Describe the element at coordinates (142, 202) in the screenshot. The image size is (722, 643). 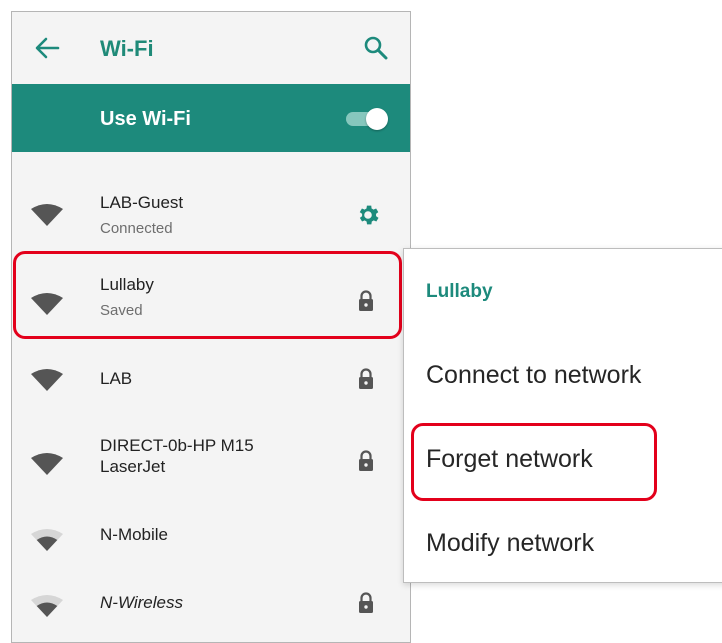
I see `network-name: LAB-Guest` at that location.